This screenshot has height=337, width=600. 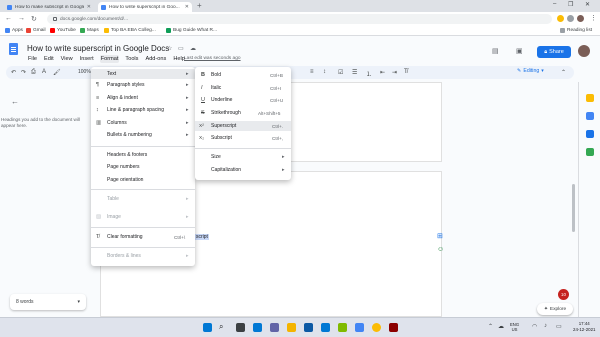 I want to click on browser-tab-active: How to write superscript in Goo... ✕, so click(x=145, y=7).